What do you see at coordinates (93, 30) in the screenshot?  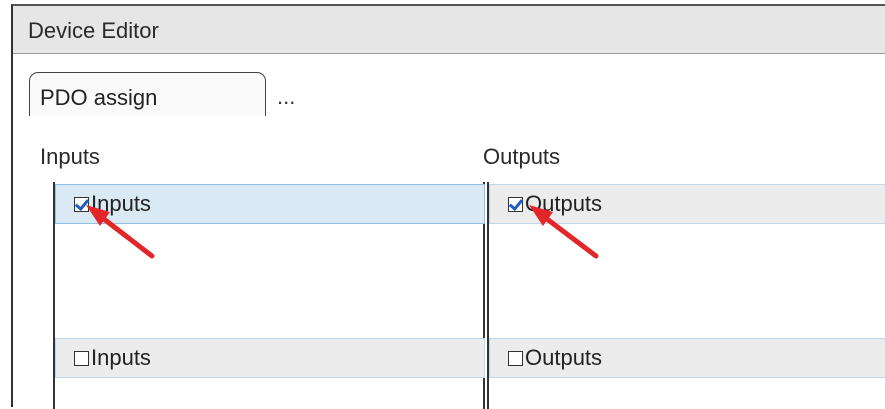 I see `window-title: Device Editor` at bounding box center [93, 30].